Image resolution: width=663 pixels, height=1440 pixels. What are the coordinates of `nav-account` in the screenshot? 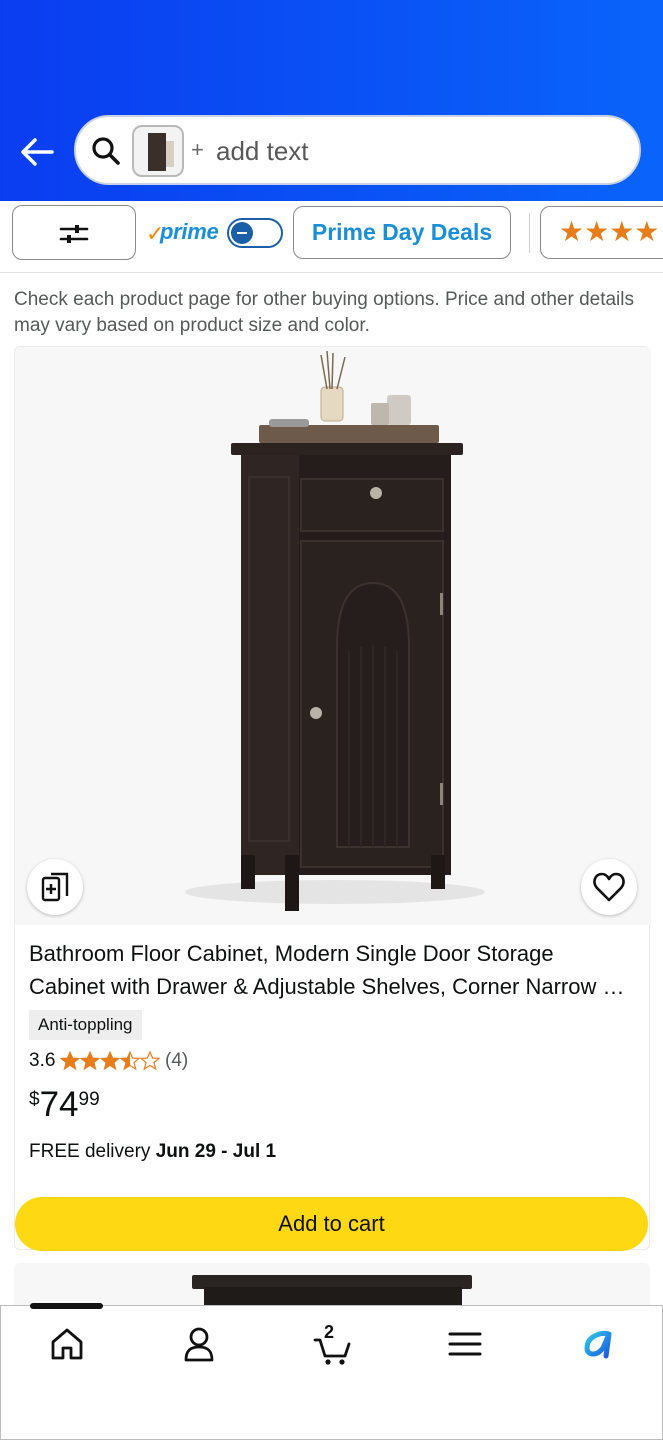 It's located at (199, 1347).